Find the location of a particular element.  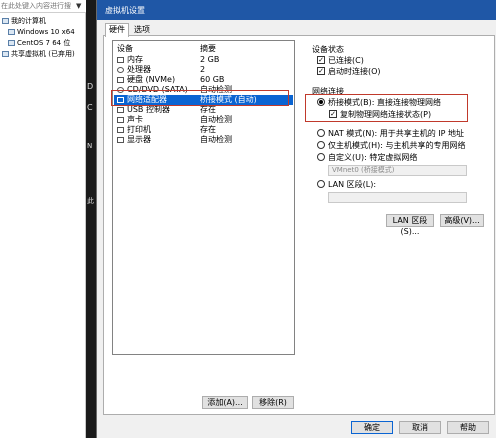

desktop-fragment: 此 is located at coordinates (90, 201).